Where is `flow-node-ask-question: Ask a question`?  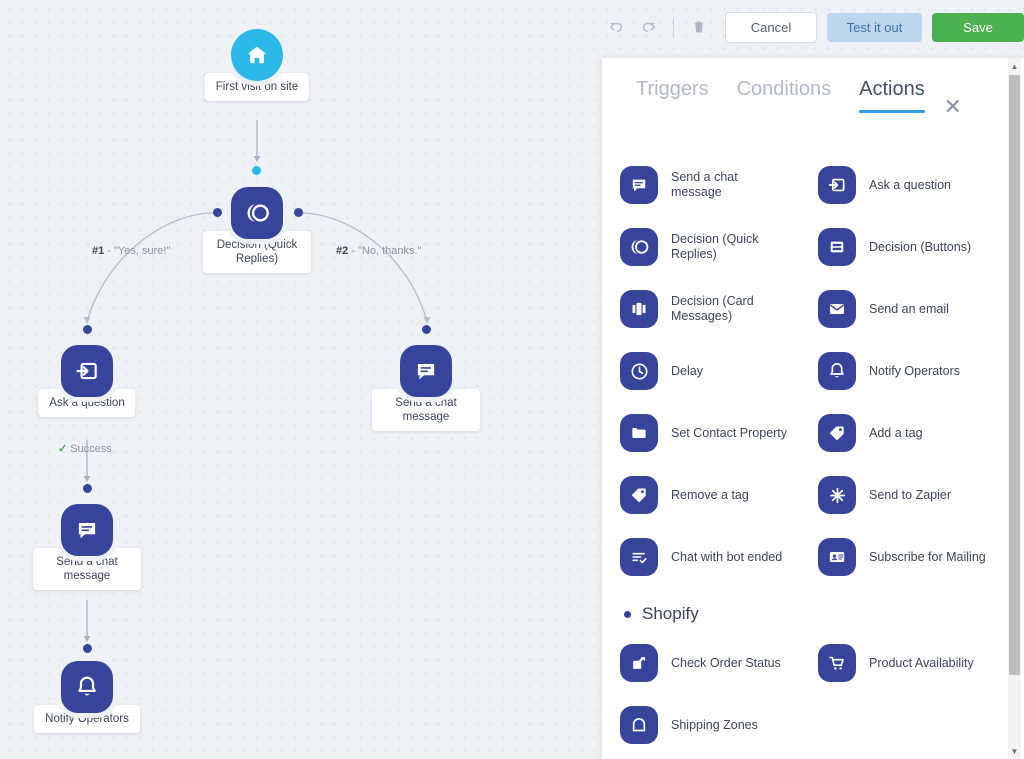
flow-node-ask-question: Ask a question is located at coordinates (87, 381).